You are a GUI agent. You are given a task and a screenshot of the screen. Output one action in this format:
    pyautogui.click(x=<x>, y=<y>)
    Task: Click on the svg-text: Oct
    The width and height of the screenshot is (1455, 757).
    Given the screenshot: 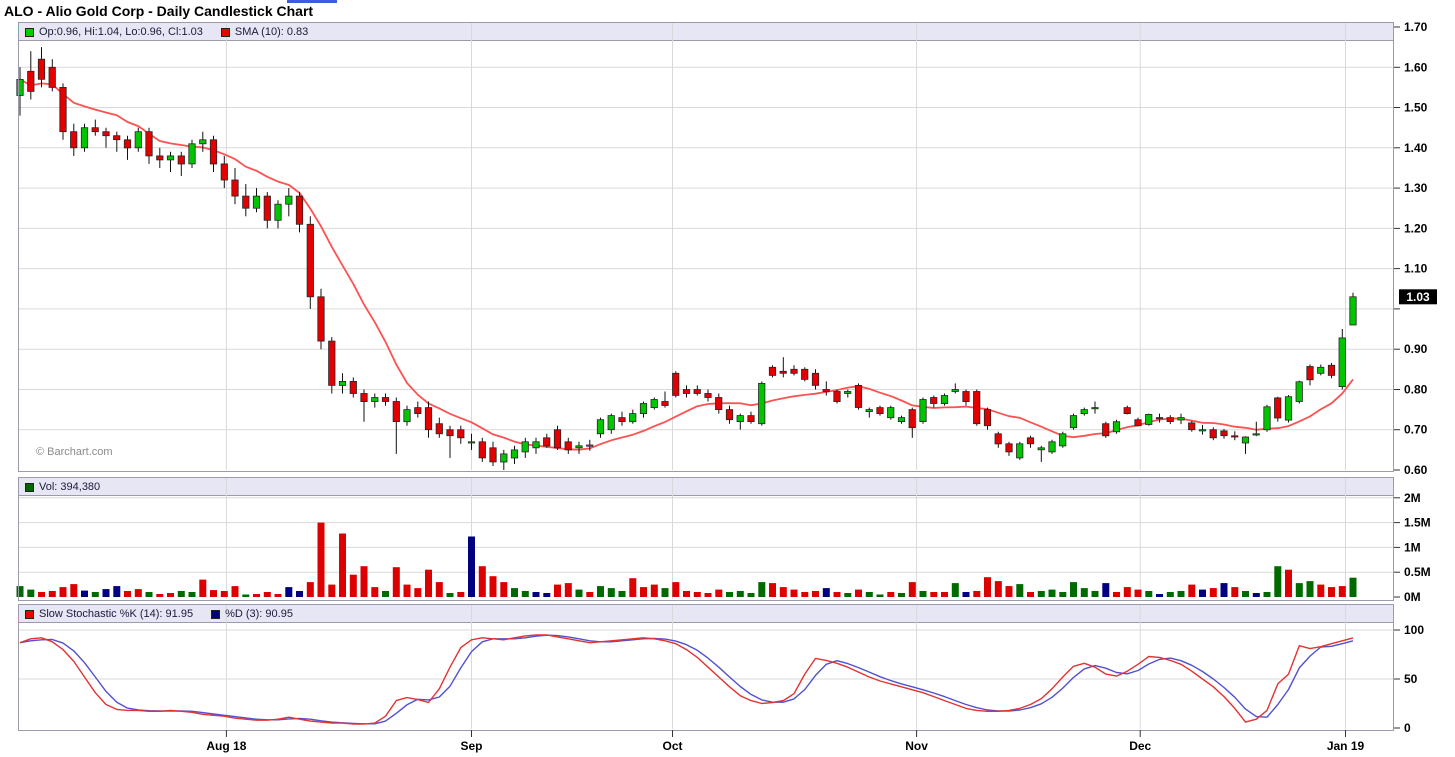 What is the action you would take?
    pyautogui.click(x=672, y=746)
    